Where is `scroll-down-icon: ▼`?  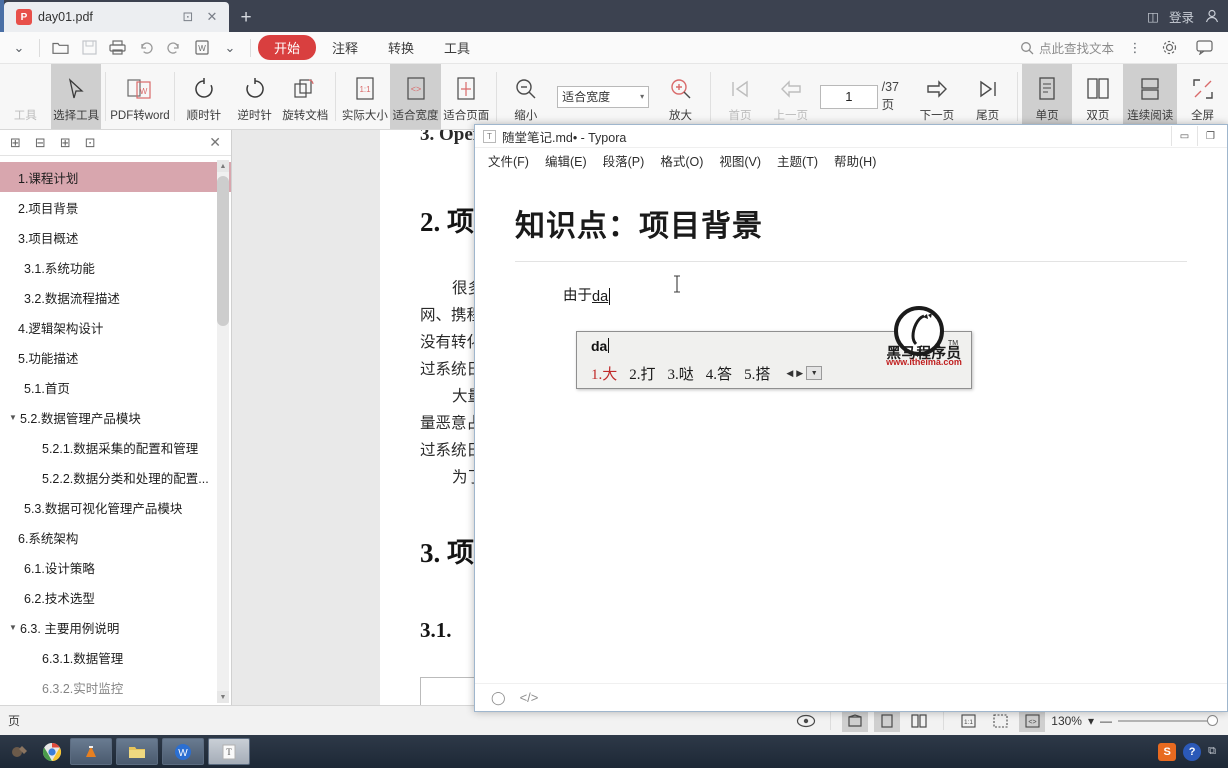
scroll-down-icon: ▼ is located at coordinates (223, 697).